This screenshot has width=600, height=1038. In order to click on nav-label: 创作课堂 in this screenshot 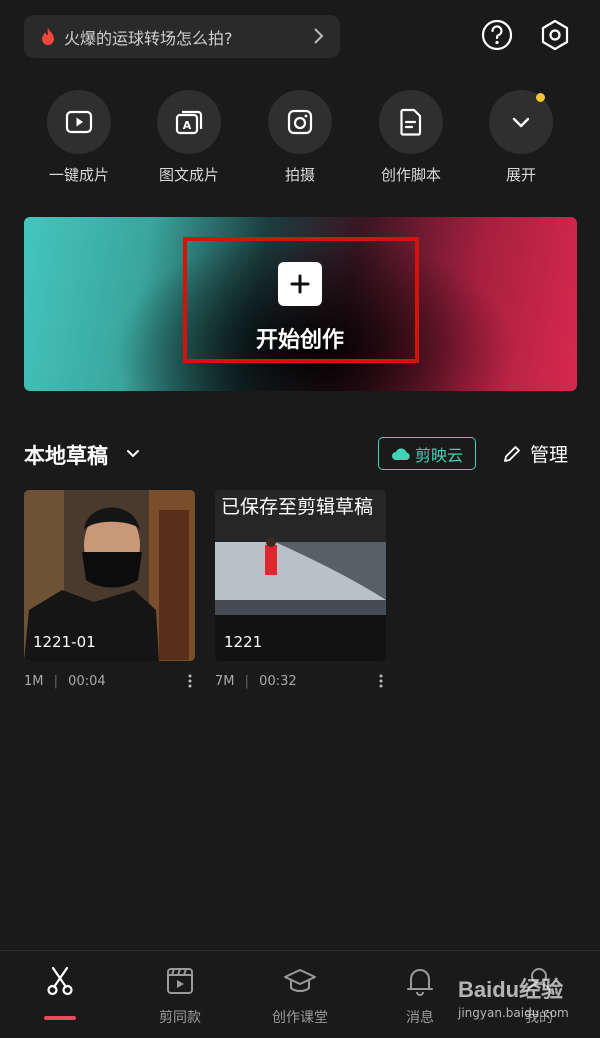, I will do `click(300, 1018)`.